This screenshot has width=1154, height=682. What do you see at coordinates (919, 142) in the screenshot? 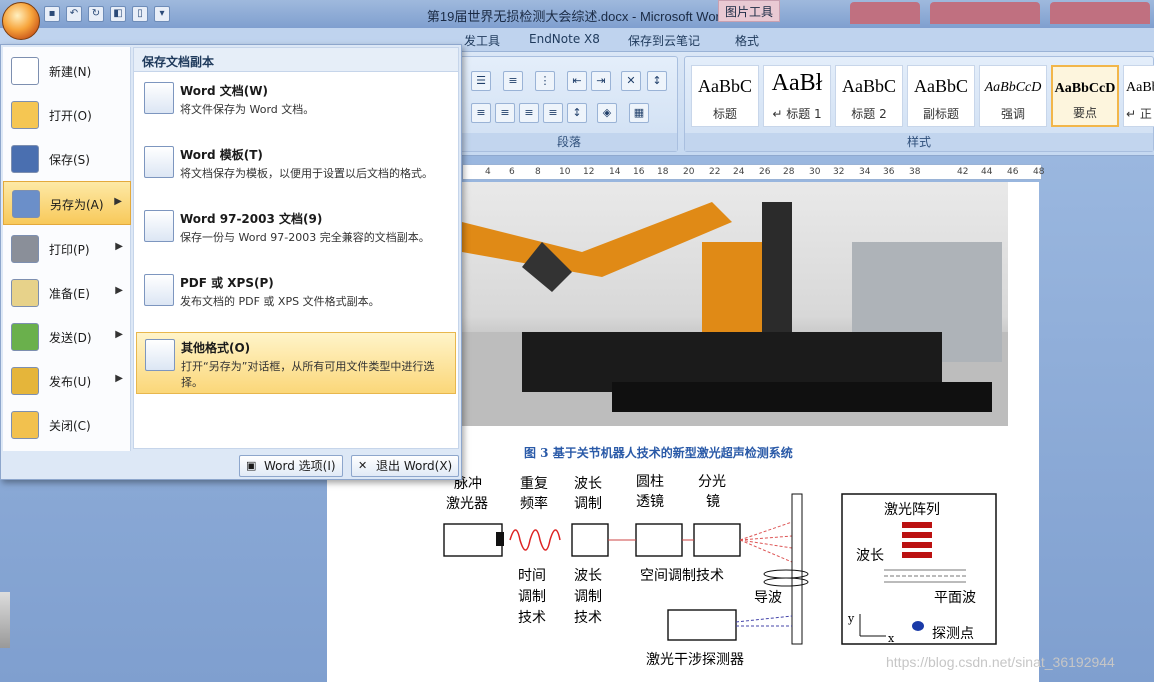
I see `styles-group-label: 样式` at bounding box center [919, 142].